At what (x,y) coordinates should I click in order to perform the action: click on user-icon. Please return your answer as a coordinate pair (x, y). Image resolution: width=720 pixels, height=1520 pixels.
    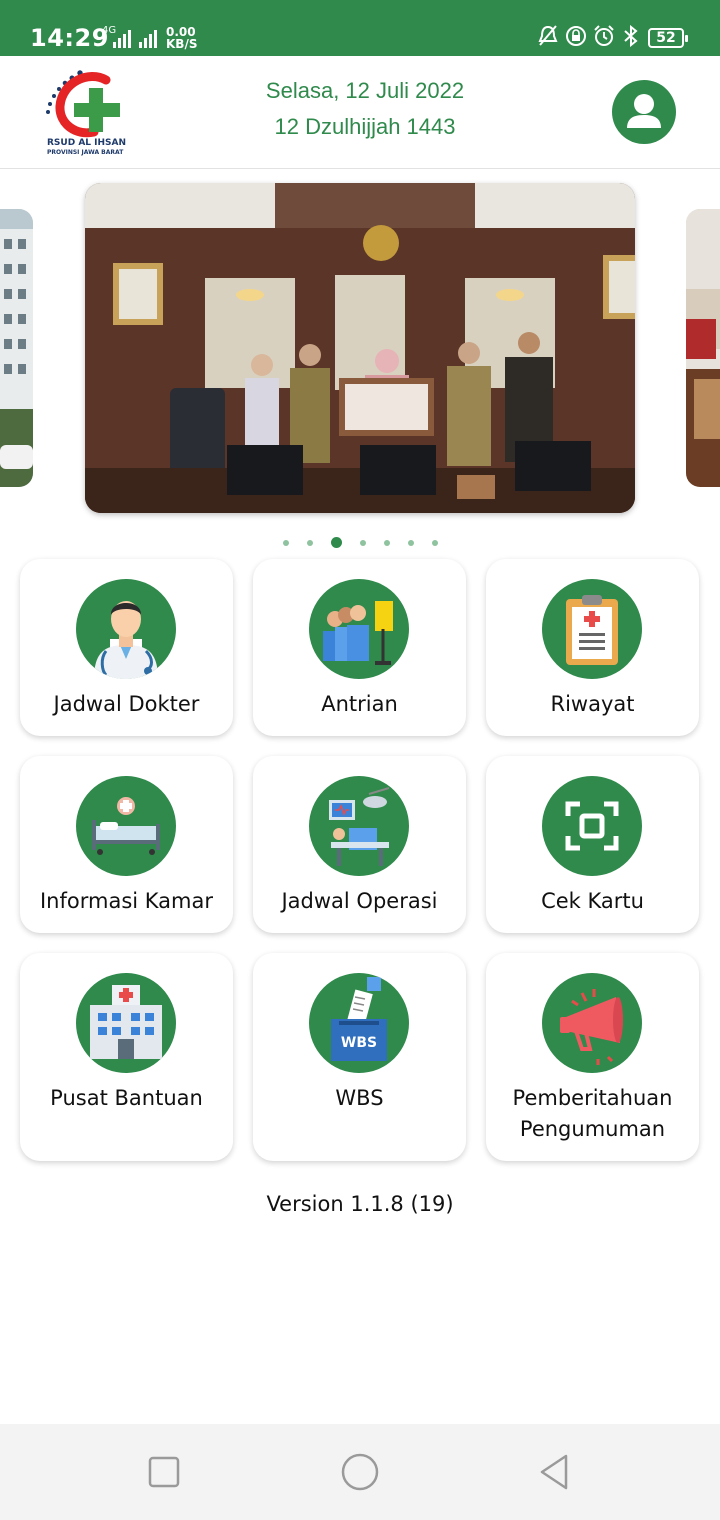
    Looking at the image, I should click on (644, 111).